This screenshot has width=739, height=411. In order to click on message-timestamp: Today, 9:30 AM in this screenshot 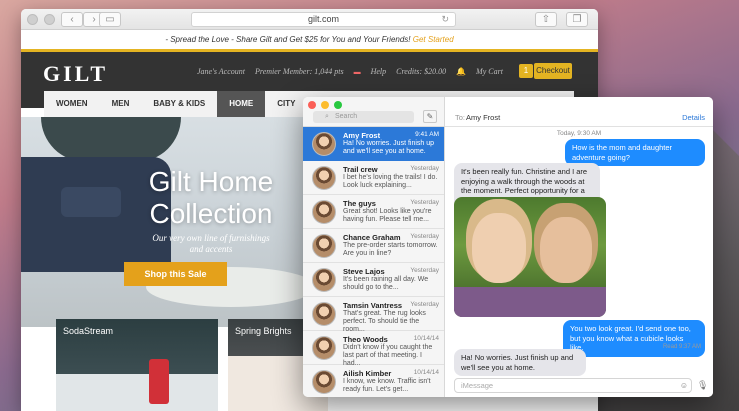, I will do `click(579, 133)`.